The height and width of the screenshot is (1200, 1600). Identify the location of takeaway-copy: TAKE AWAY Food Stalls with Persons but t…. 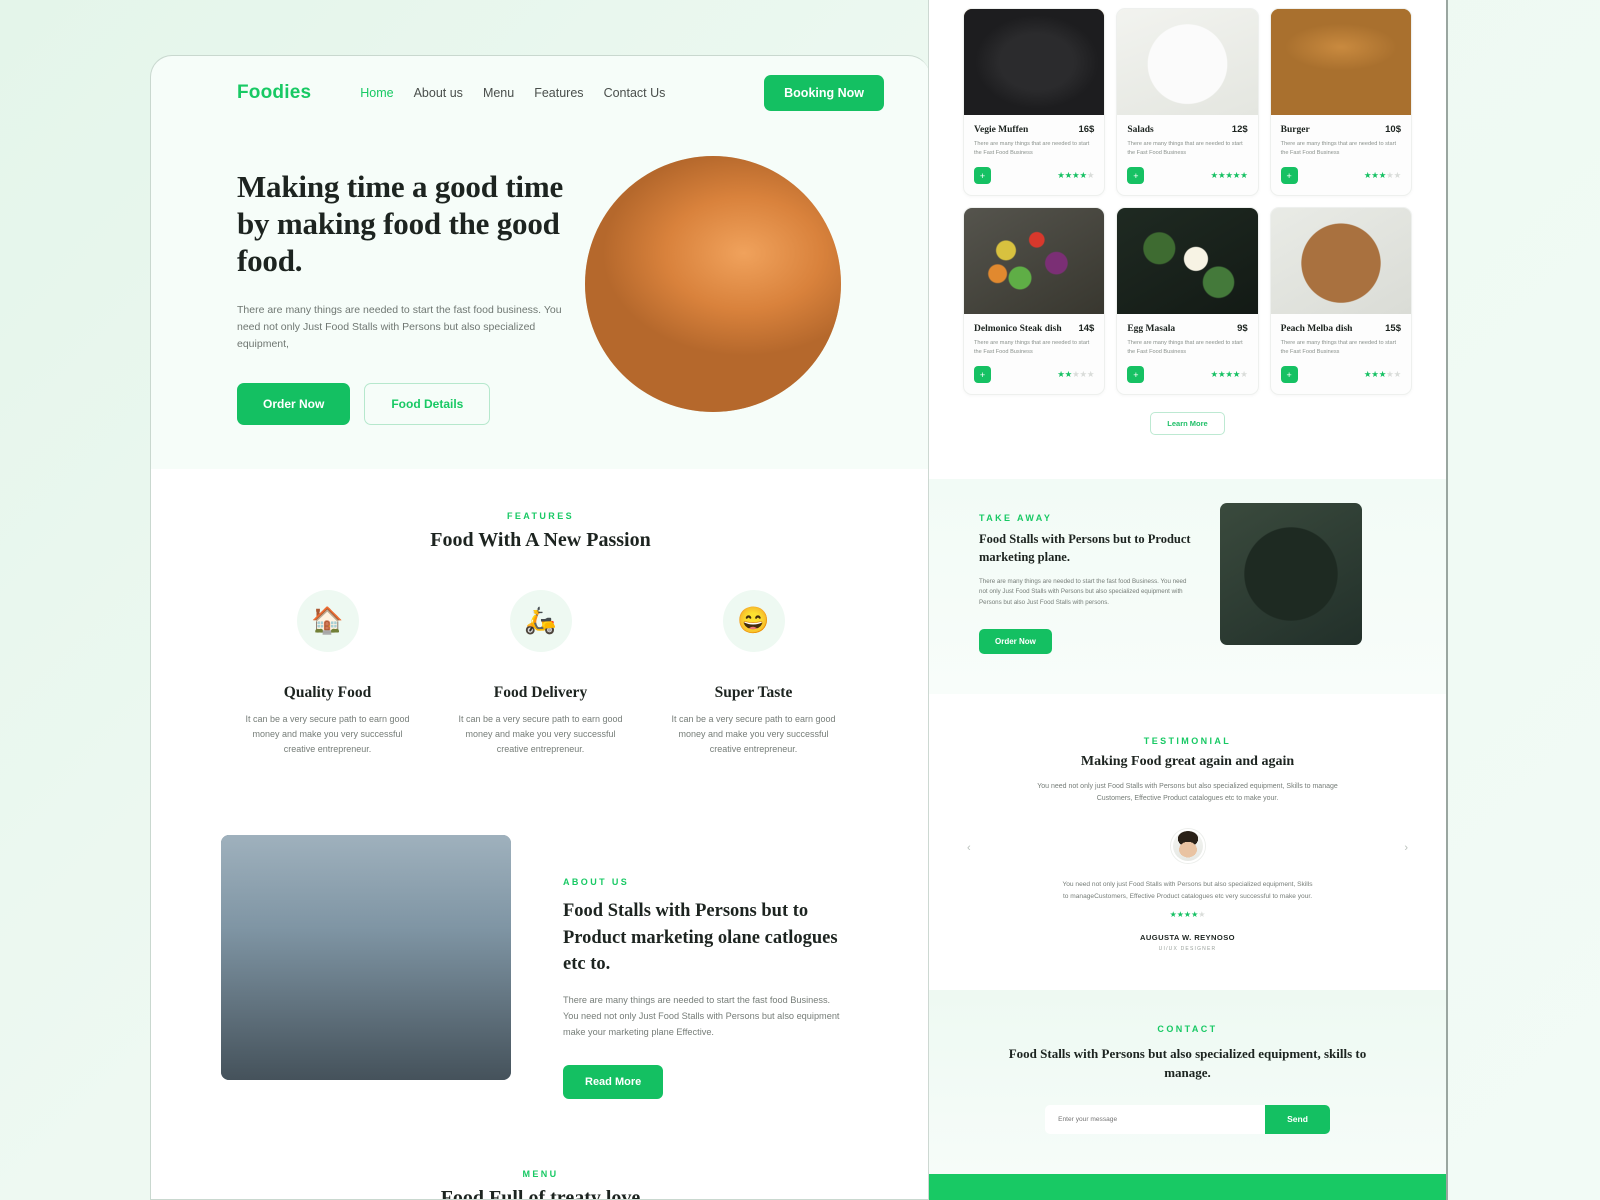
(1086, 583).